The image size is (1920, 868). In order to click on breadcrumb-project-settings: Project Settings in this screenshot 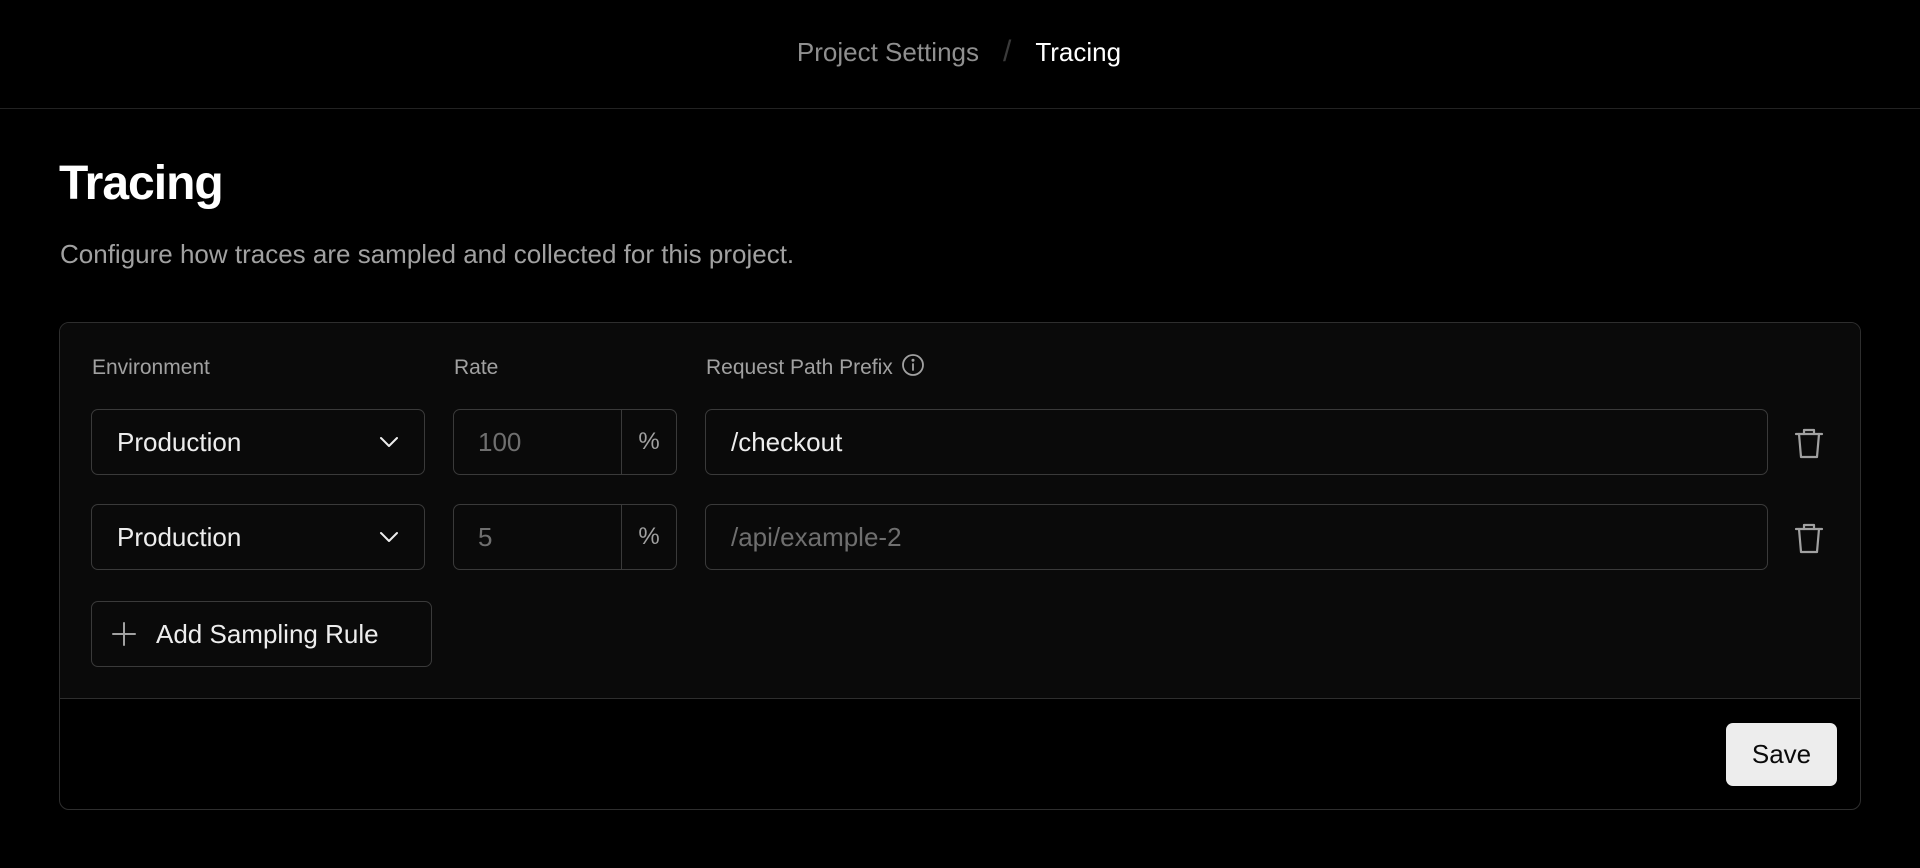, I will do `click(888, 52)`.